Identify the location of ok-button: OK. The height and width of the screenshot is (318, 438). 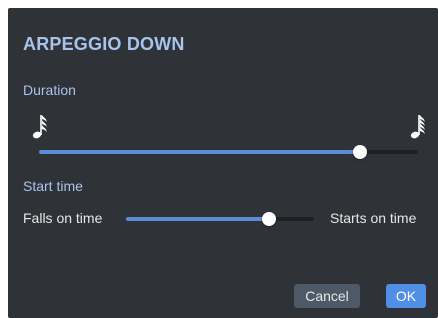
(406, 296).